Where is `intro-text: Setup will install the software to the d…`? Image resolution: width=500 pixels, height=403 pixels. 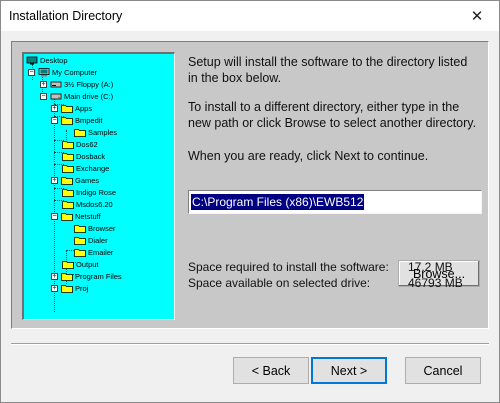
intro-text: Setup will install the software to the d… is located at coordinates (328, 70).